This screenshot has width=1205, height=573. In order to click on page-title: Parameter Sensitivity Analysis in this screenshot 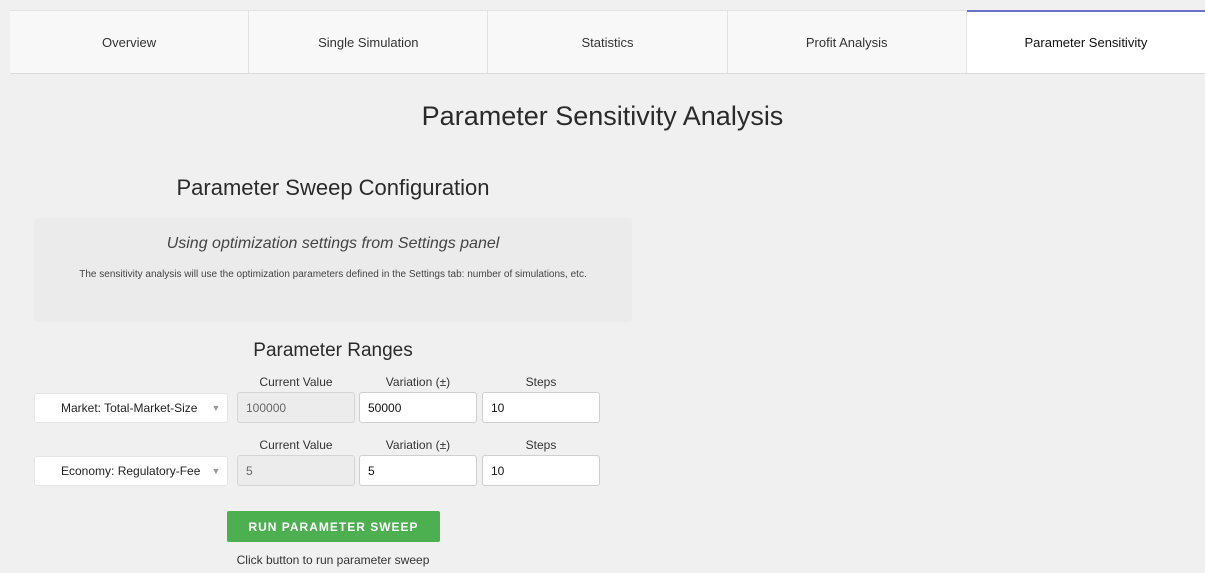, I will do `click(602, 116)`.